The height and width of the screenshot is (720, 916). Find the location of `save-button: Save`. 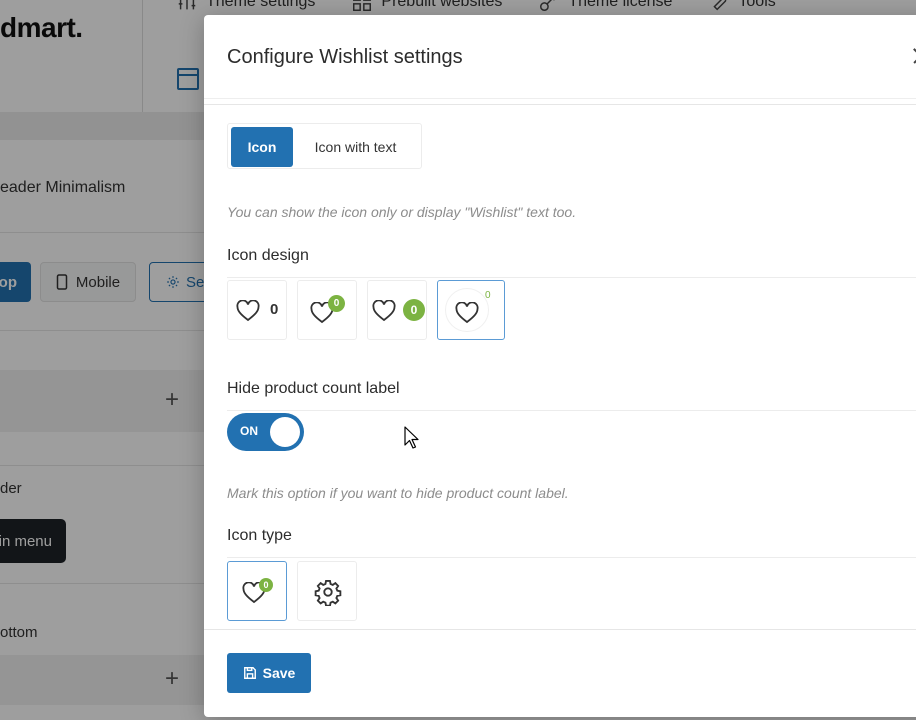

save-button: Save is located at coordinates (269, 673).